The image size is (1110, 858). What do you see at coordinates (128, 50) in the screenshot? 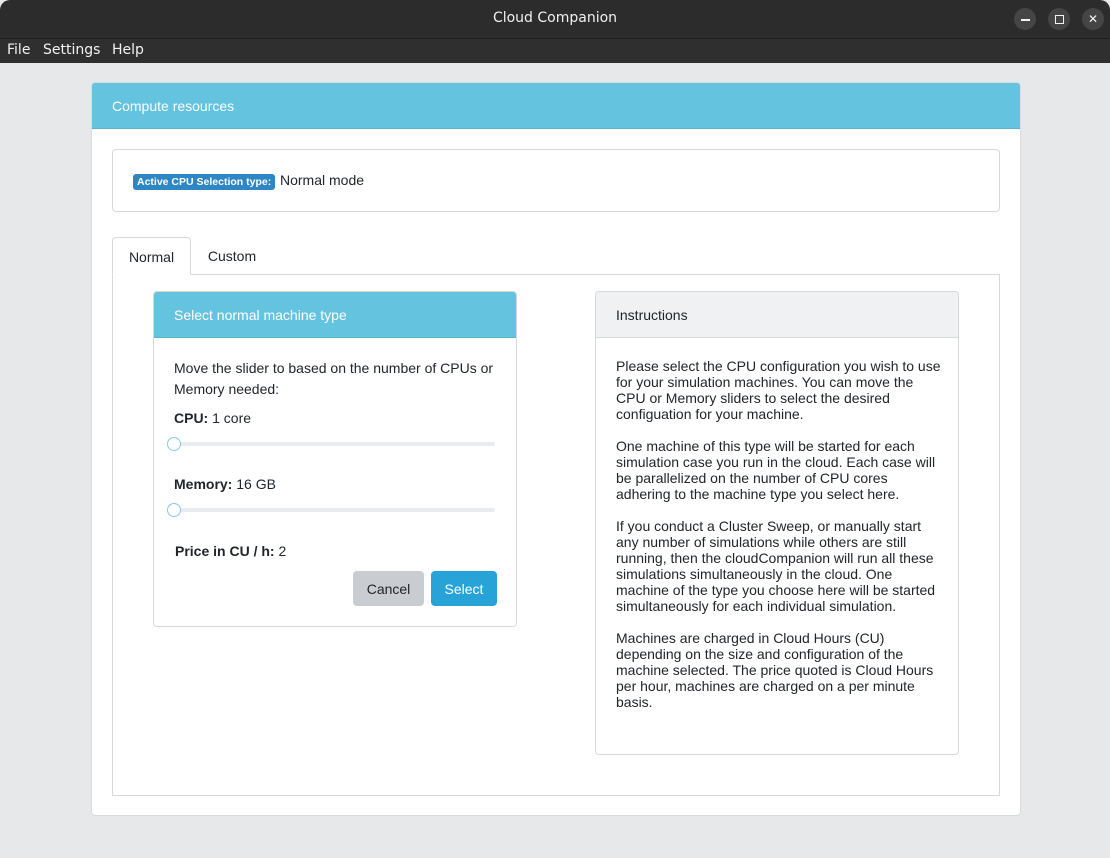
I see `menu-help: Help` at bounding box center [128, 50].